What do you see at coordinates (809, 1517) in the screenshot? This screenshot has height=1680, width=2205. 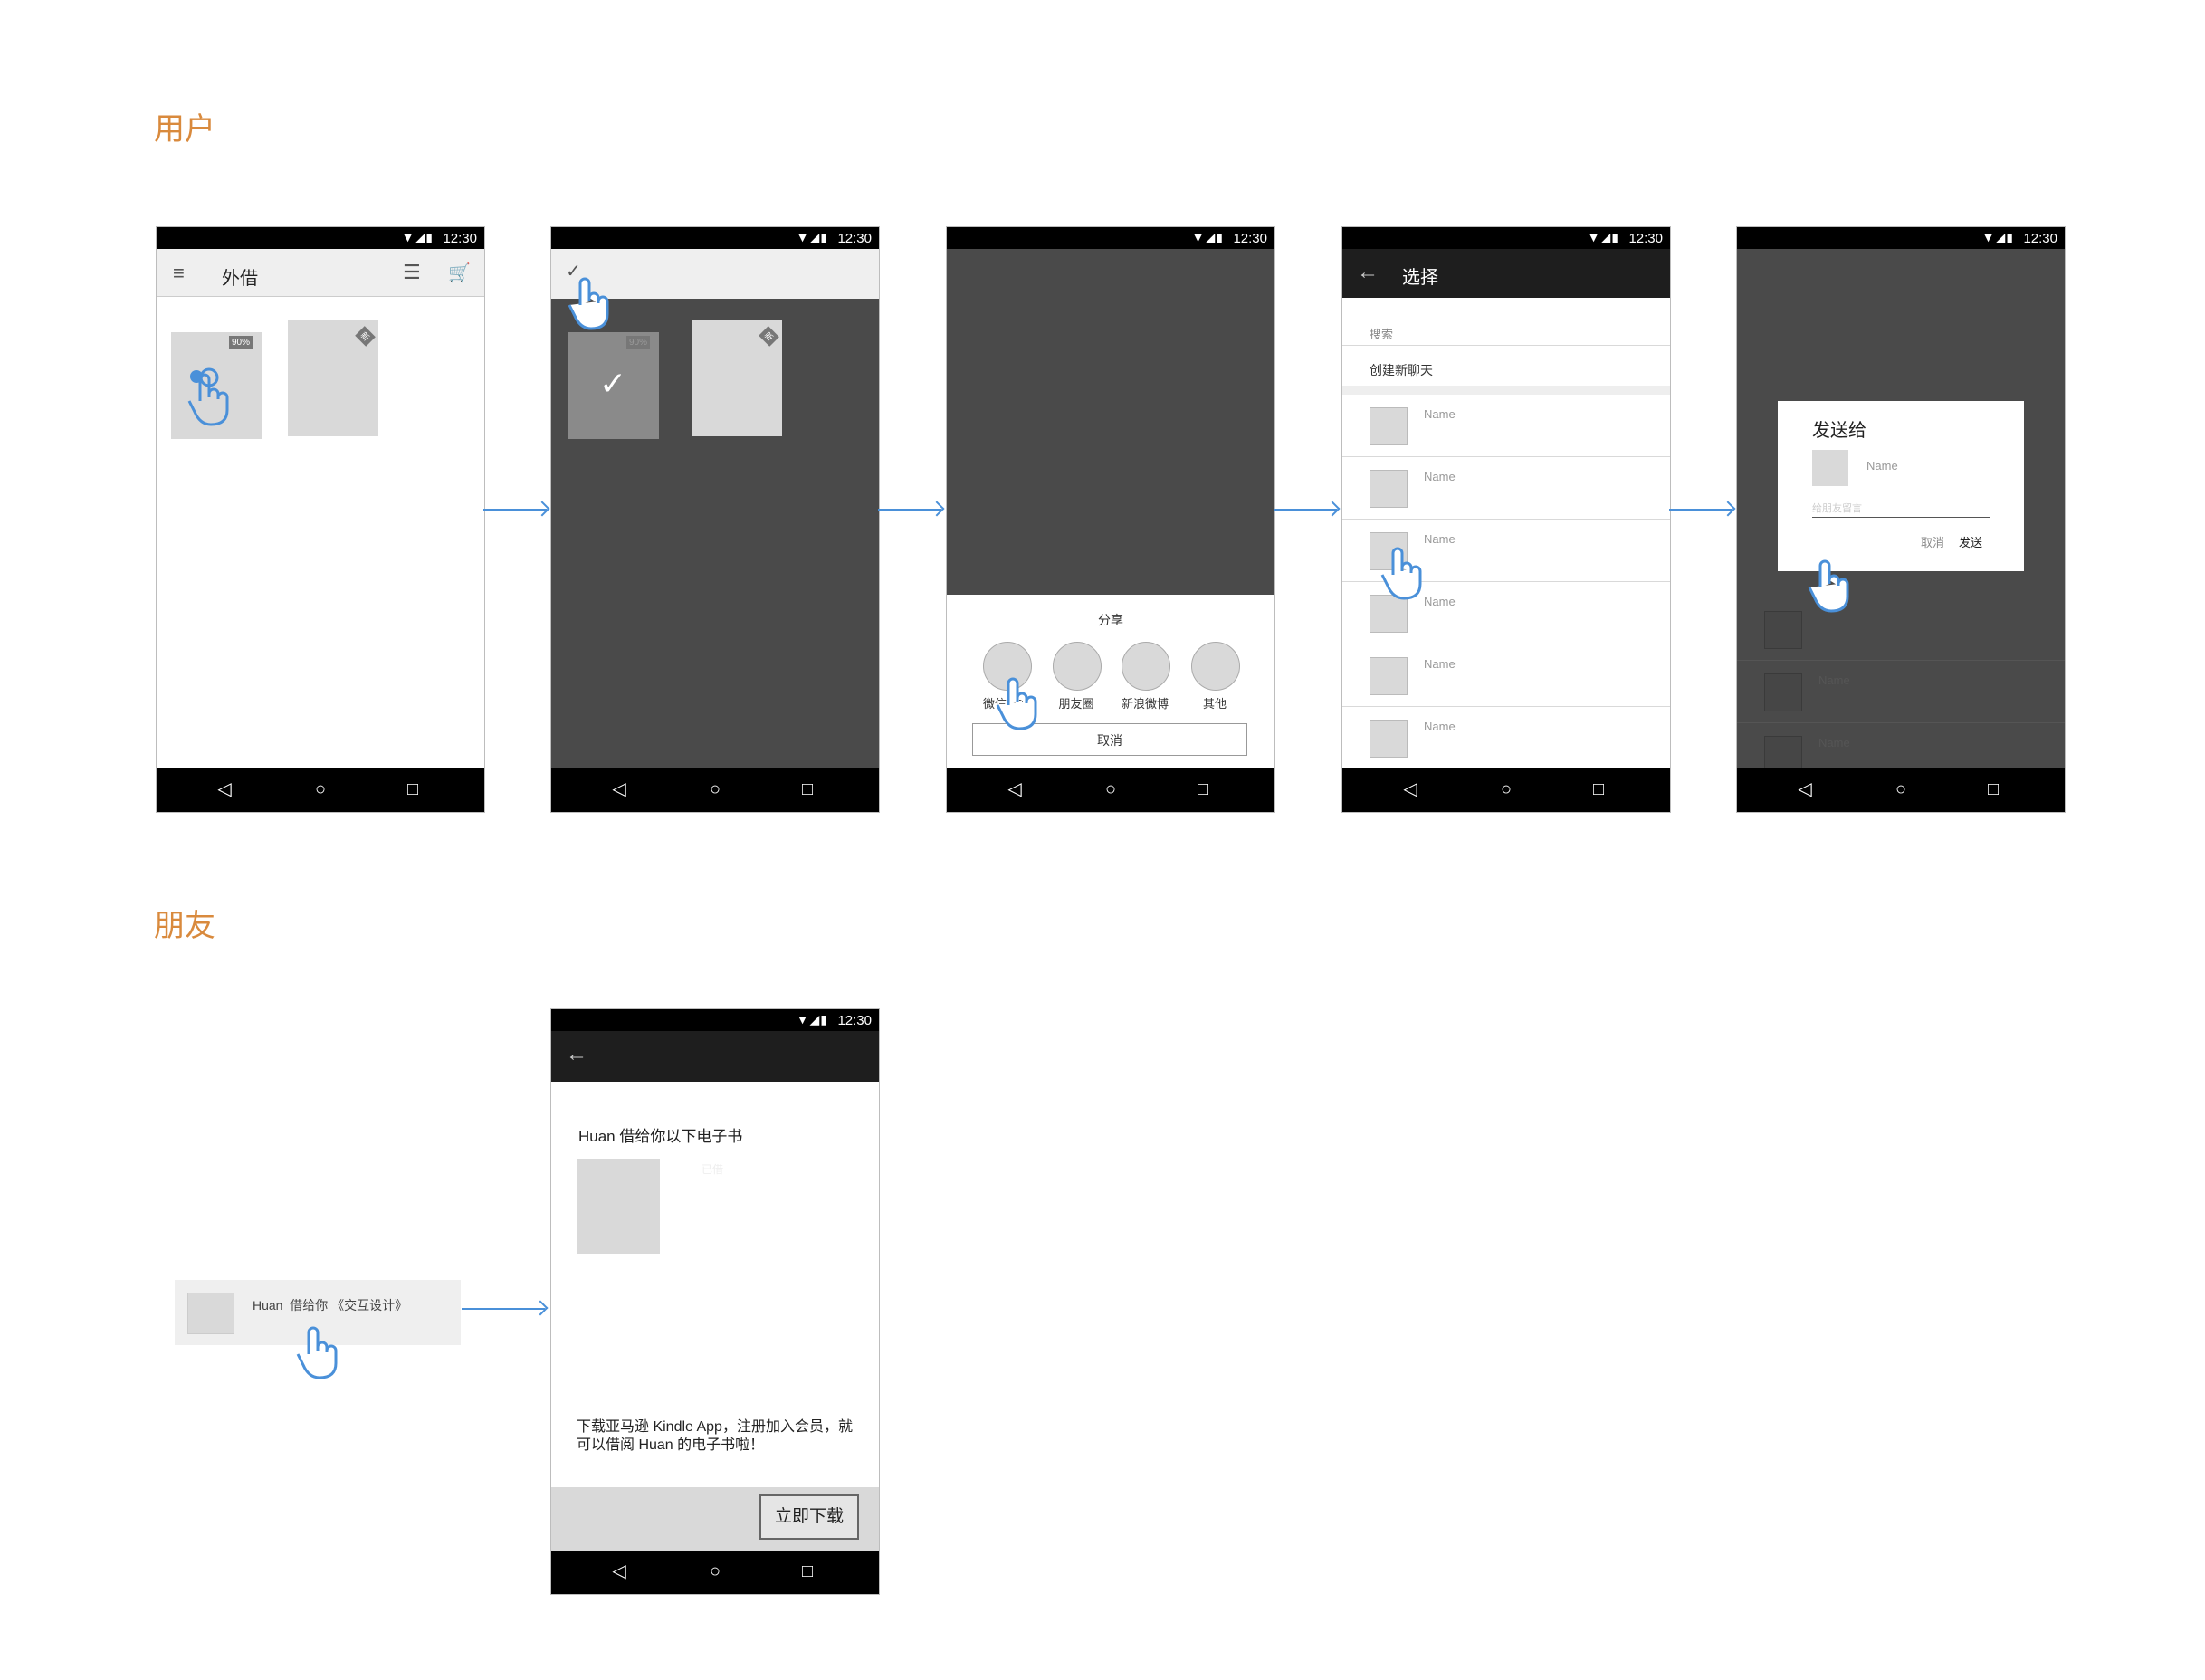 I see `download-button: 立即下载` at bounding box center [809, 1517].